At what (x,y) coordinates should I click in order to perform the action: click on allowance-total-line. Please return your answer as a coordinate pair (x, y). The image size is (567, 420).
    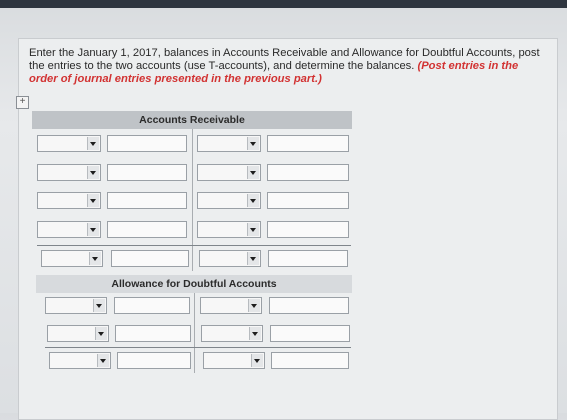
    Looking at the image, I should click on (198, 347).